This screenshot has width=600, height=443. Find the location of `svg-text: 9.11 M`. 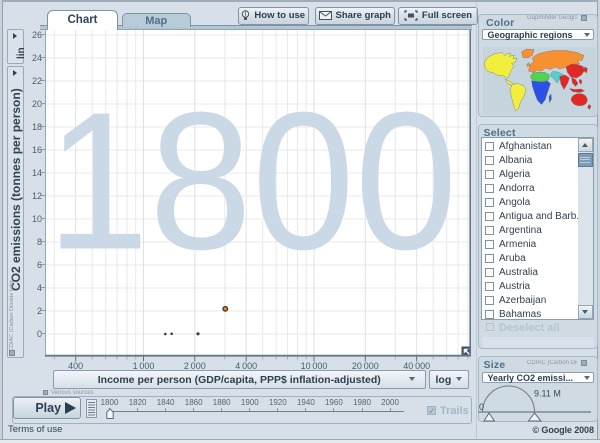

svg-text: 9.11 M is located at coordinates (547, 394).